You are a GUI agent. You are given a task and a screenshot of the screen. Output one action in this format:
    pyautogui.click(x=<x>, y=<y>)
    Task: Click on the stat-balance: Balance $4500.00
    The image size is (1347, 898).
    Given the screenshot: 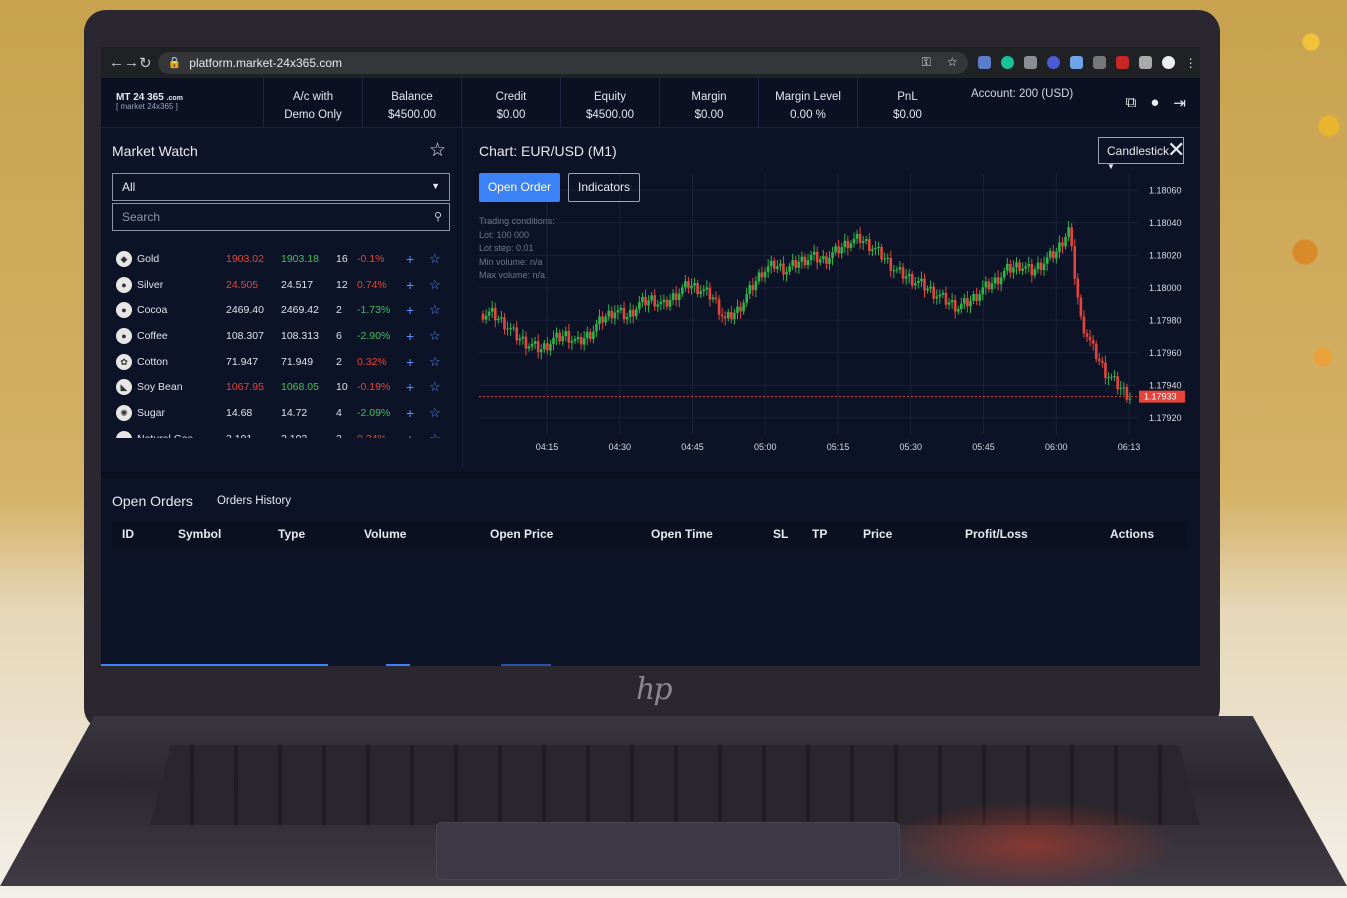 What is the action you would take?
    pyautogui.click(x=412, y=102)
    